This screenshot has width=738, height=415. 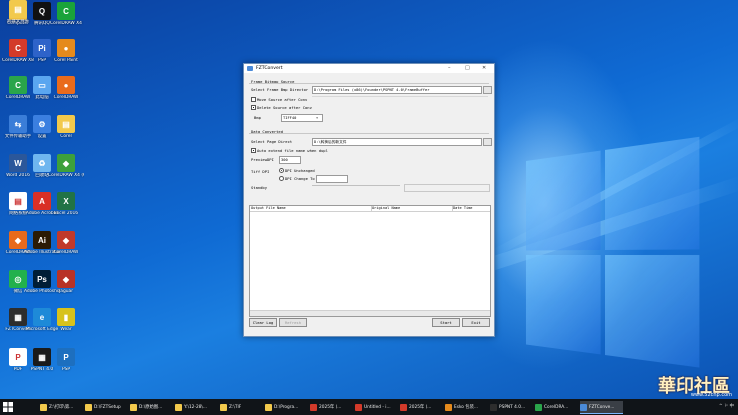 I want to click on status-panel, so click(x=356, y=185).